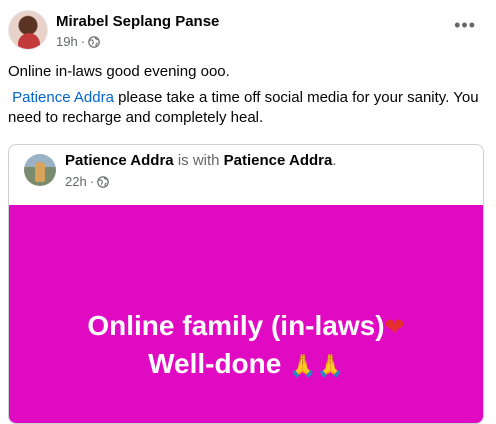 The image size is (496, 424). I want to click on shared-meta: 22h ·, so click(87, 181).